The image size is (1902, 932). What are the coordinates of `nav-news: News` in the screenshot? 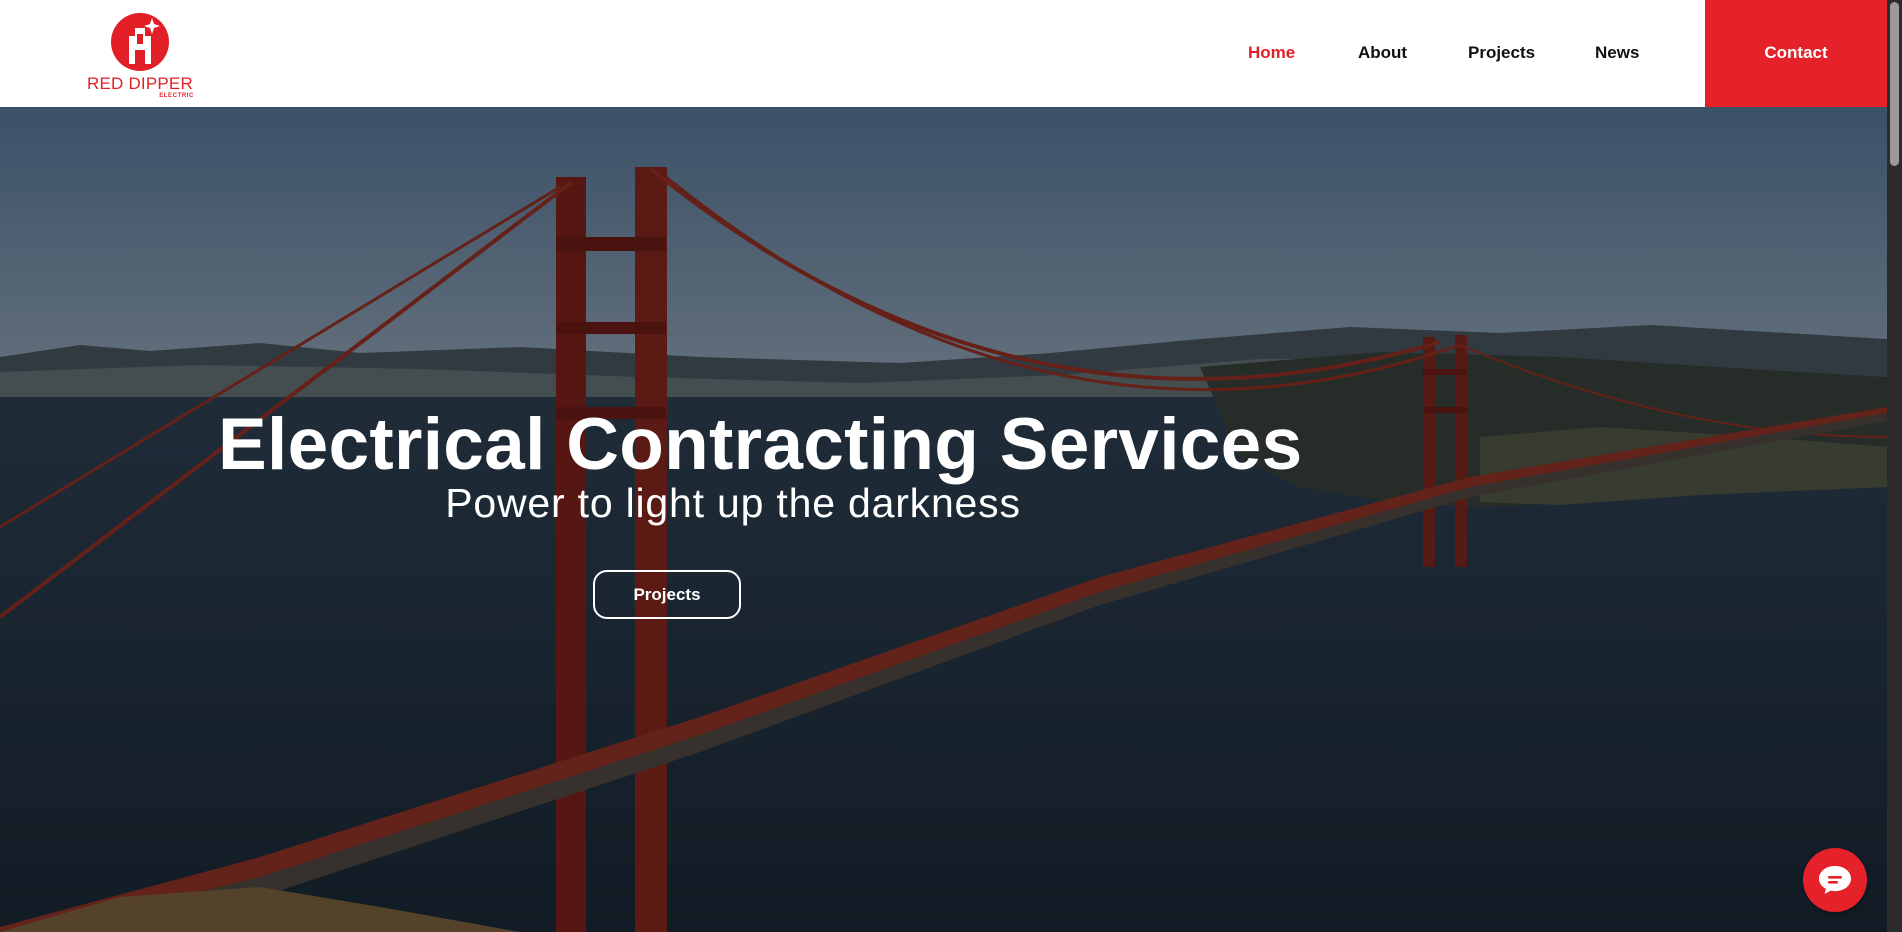 It's located at (1617, 53).